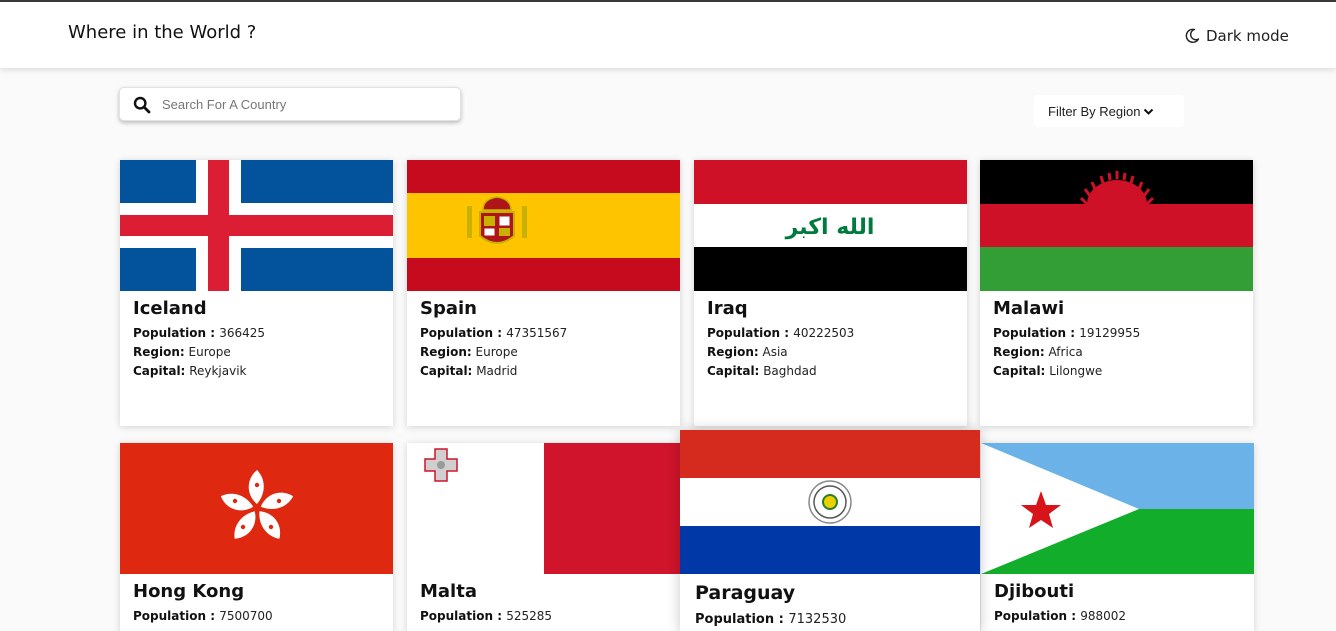  What do you see at coordinates (1094, 111) in the screenshot?
I see `region-filter-label: Filter By Region` at bounding box center [1094, 111].